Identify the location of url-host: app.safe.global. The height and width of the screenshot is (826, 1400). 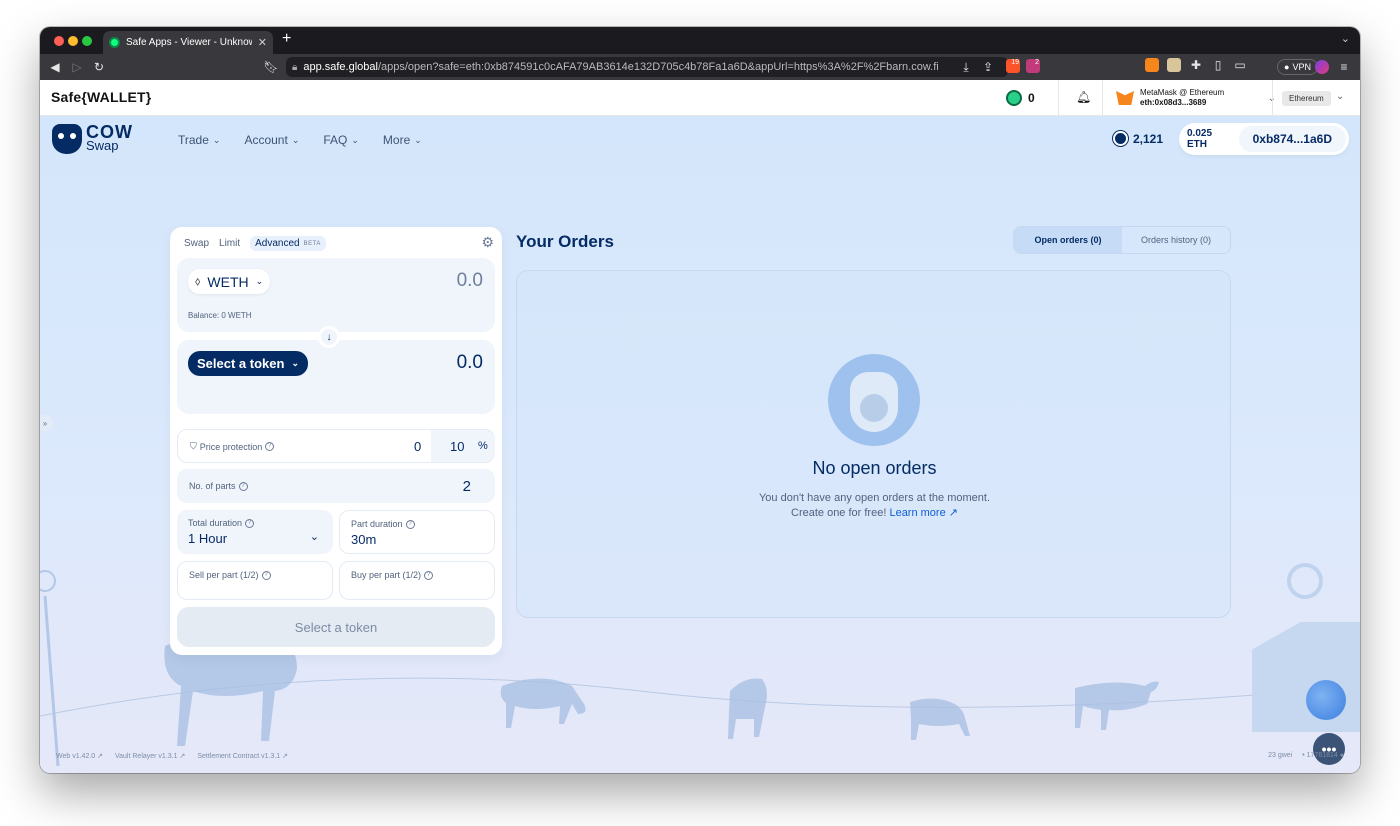
(340, 67).